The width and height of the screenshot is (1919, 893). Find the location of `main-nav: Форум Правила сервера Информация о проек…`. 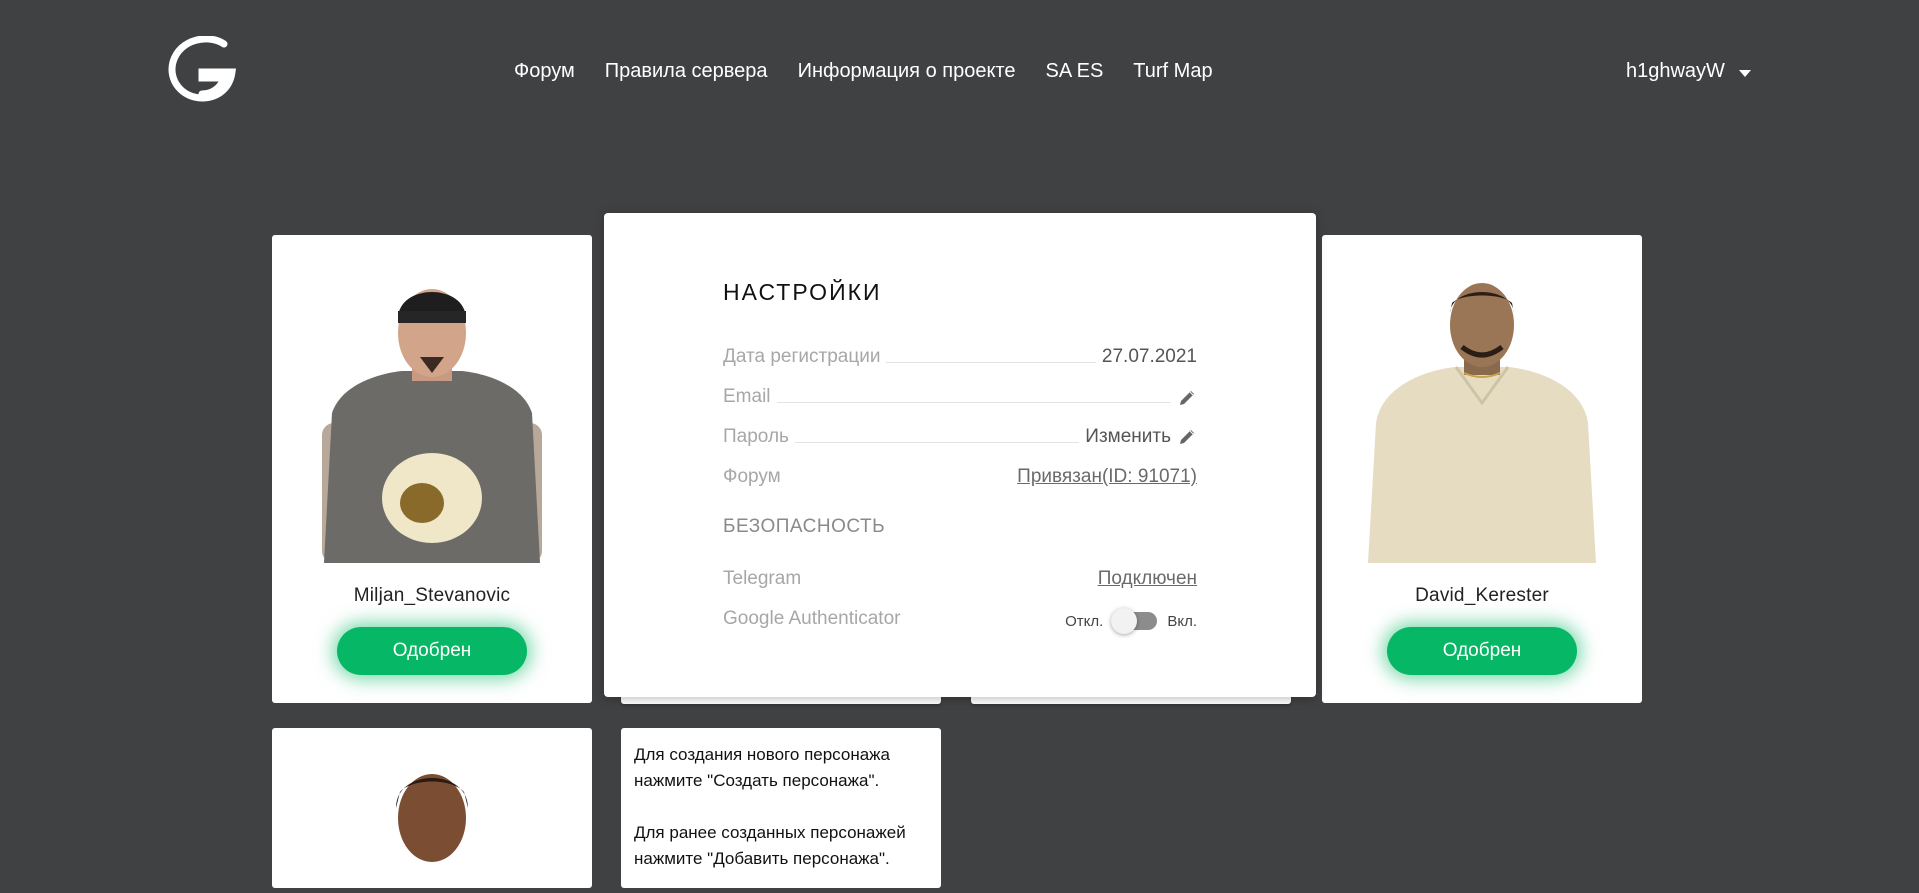

main-nav: Форум Правила сервера Информация о проек… is located at coordinates (863, 71).